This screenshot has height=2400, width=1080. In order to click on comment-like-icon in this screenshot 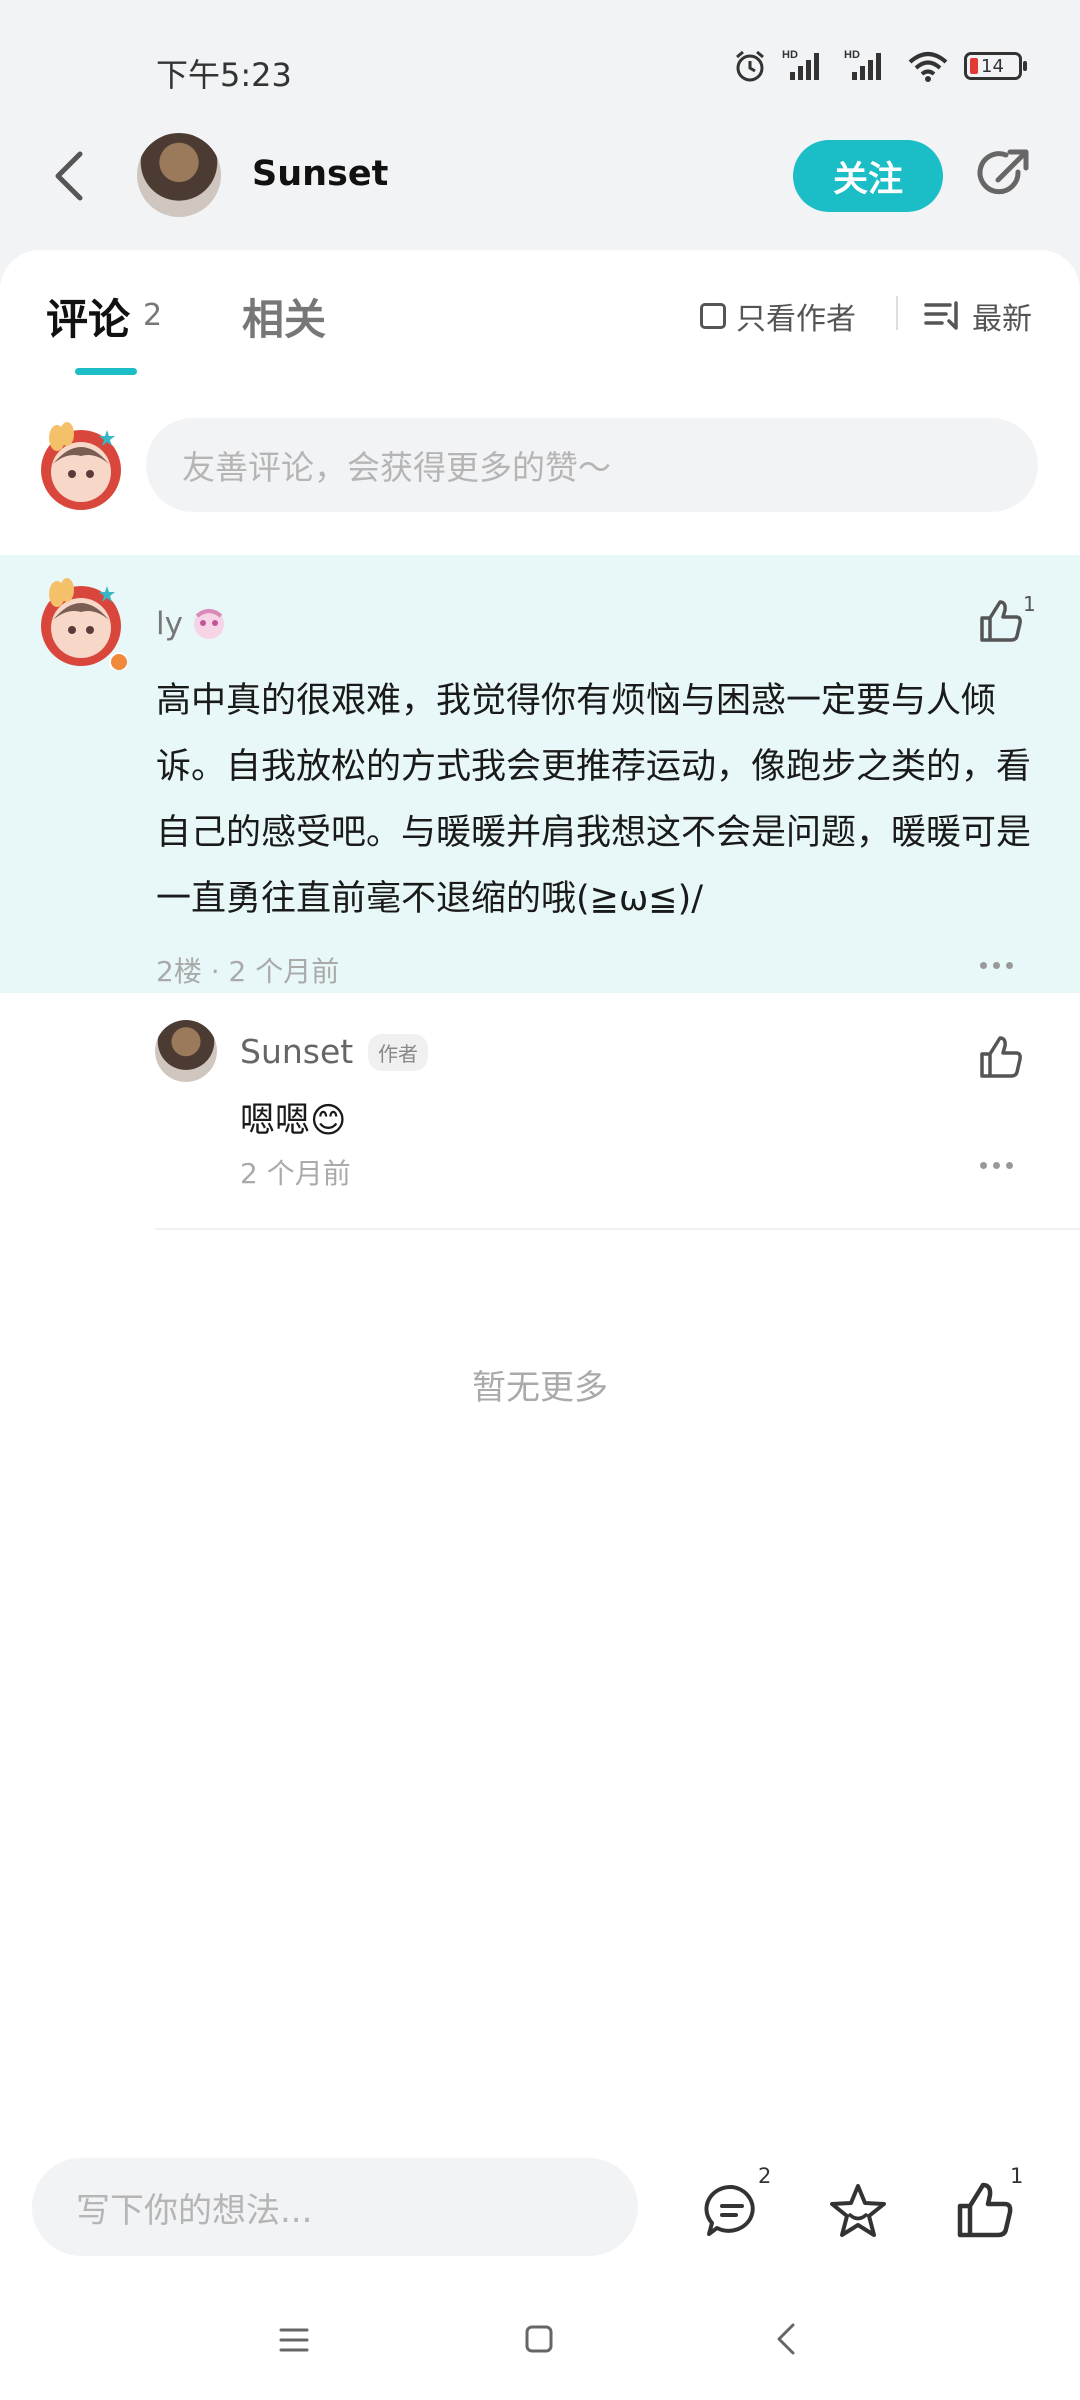, I will do `click(1001, 621)`.